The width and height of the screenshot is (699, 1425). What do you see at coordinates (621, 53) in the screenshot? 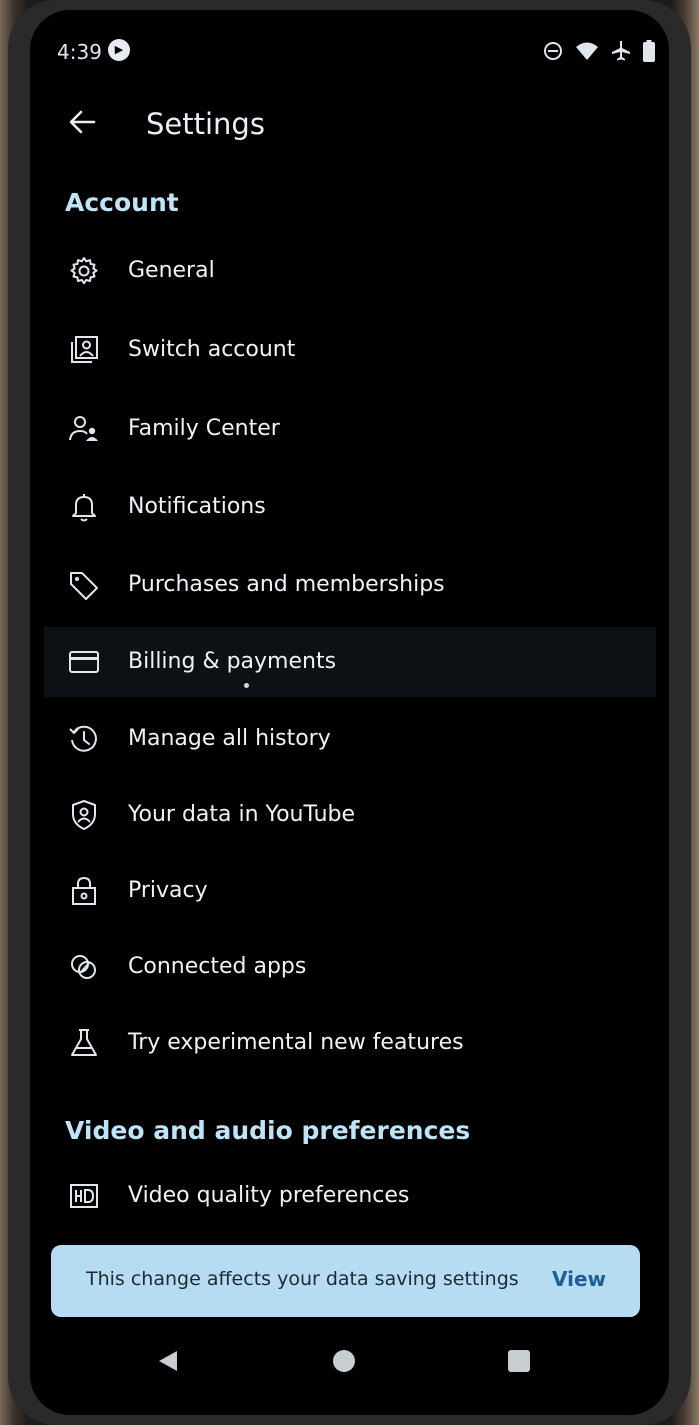
I see `airplane-mode-icon` at bounding box center [621, 53].